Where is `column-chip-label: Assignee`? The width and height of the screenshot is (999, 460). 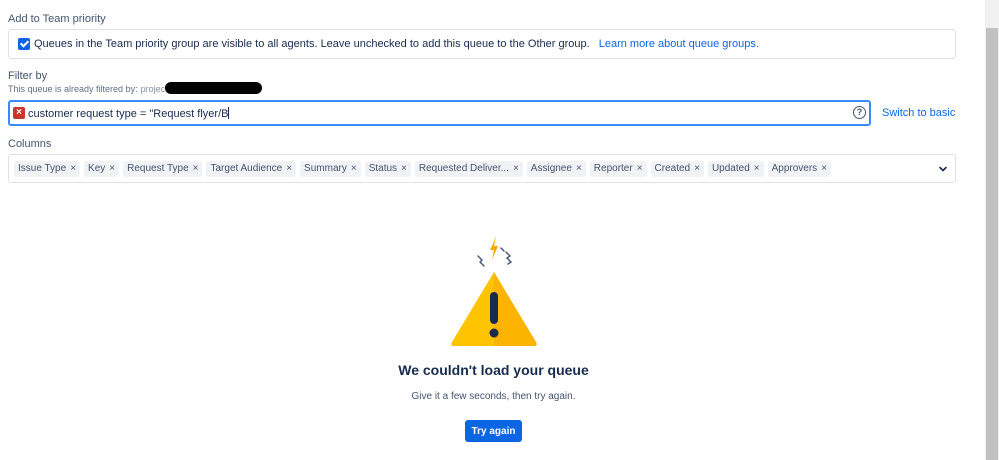 column-chip-label: Assignee is located at coordinates (551, 168).